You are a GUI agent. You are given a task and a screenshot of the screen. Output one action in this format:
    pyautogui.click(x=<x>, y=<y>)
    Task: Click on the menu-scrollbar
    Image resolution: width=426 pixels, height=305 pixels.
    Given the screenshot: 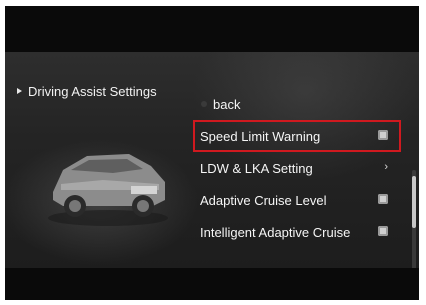 What is the action you would take?
    pyautogui.click(x=414, y=220)
    